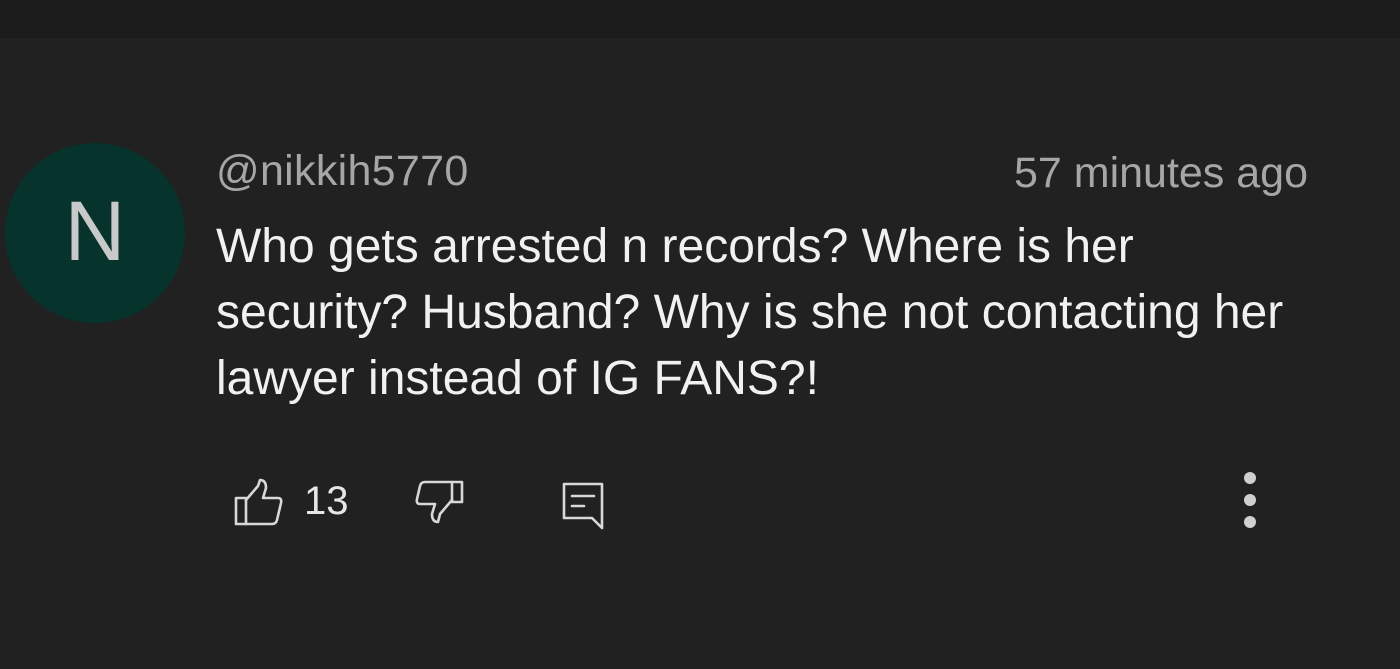  What do you see at coordinates (700, 19) in the screenshot?
I see `top-divider-strip` at bounding box center [700, 19].